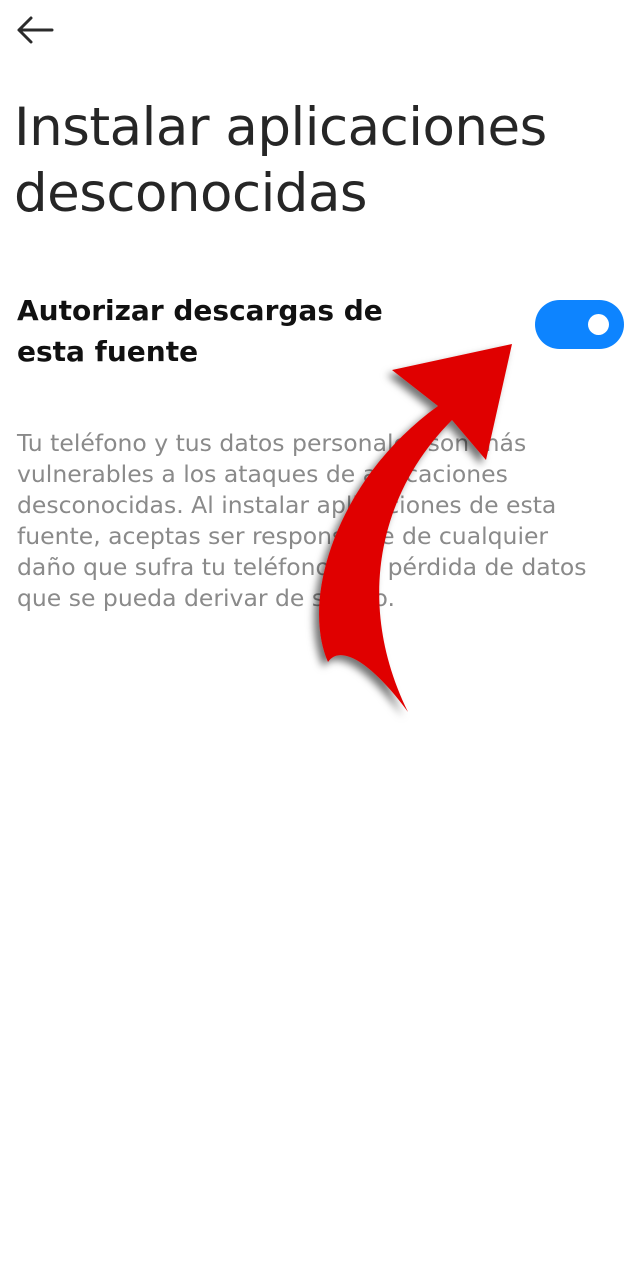  I want to click on allow-downloads-toggle, so click(579, 324).